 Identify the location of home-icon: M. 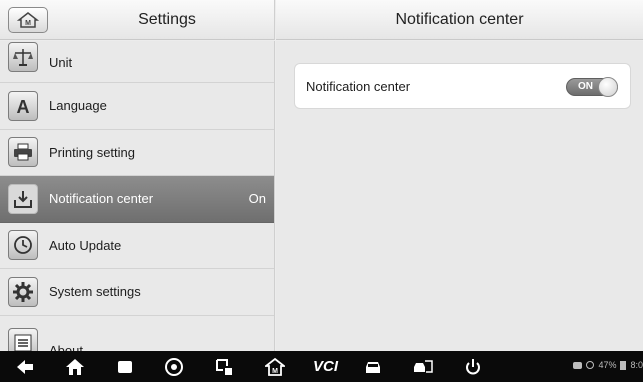
(28, 20).